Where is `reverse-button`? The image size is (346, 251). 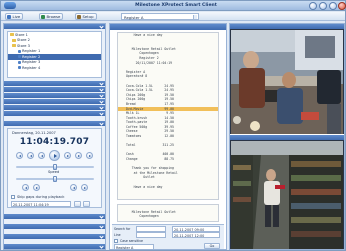 reverse-button is located at coordinates (41, 155).